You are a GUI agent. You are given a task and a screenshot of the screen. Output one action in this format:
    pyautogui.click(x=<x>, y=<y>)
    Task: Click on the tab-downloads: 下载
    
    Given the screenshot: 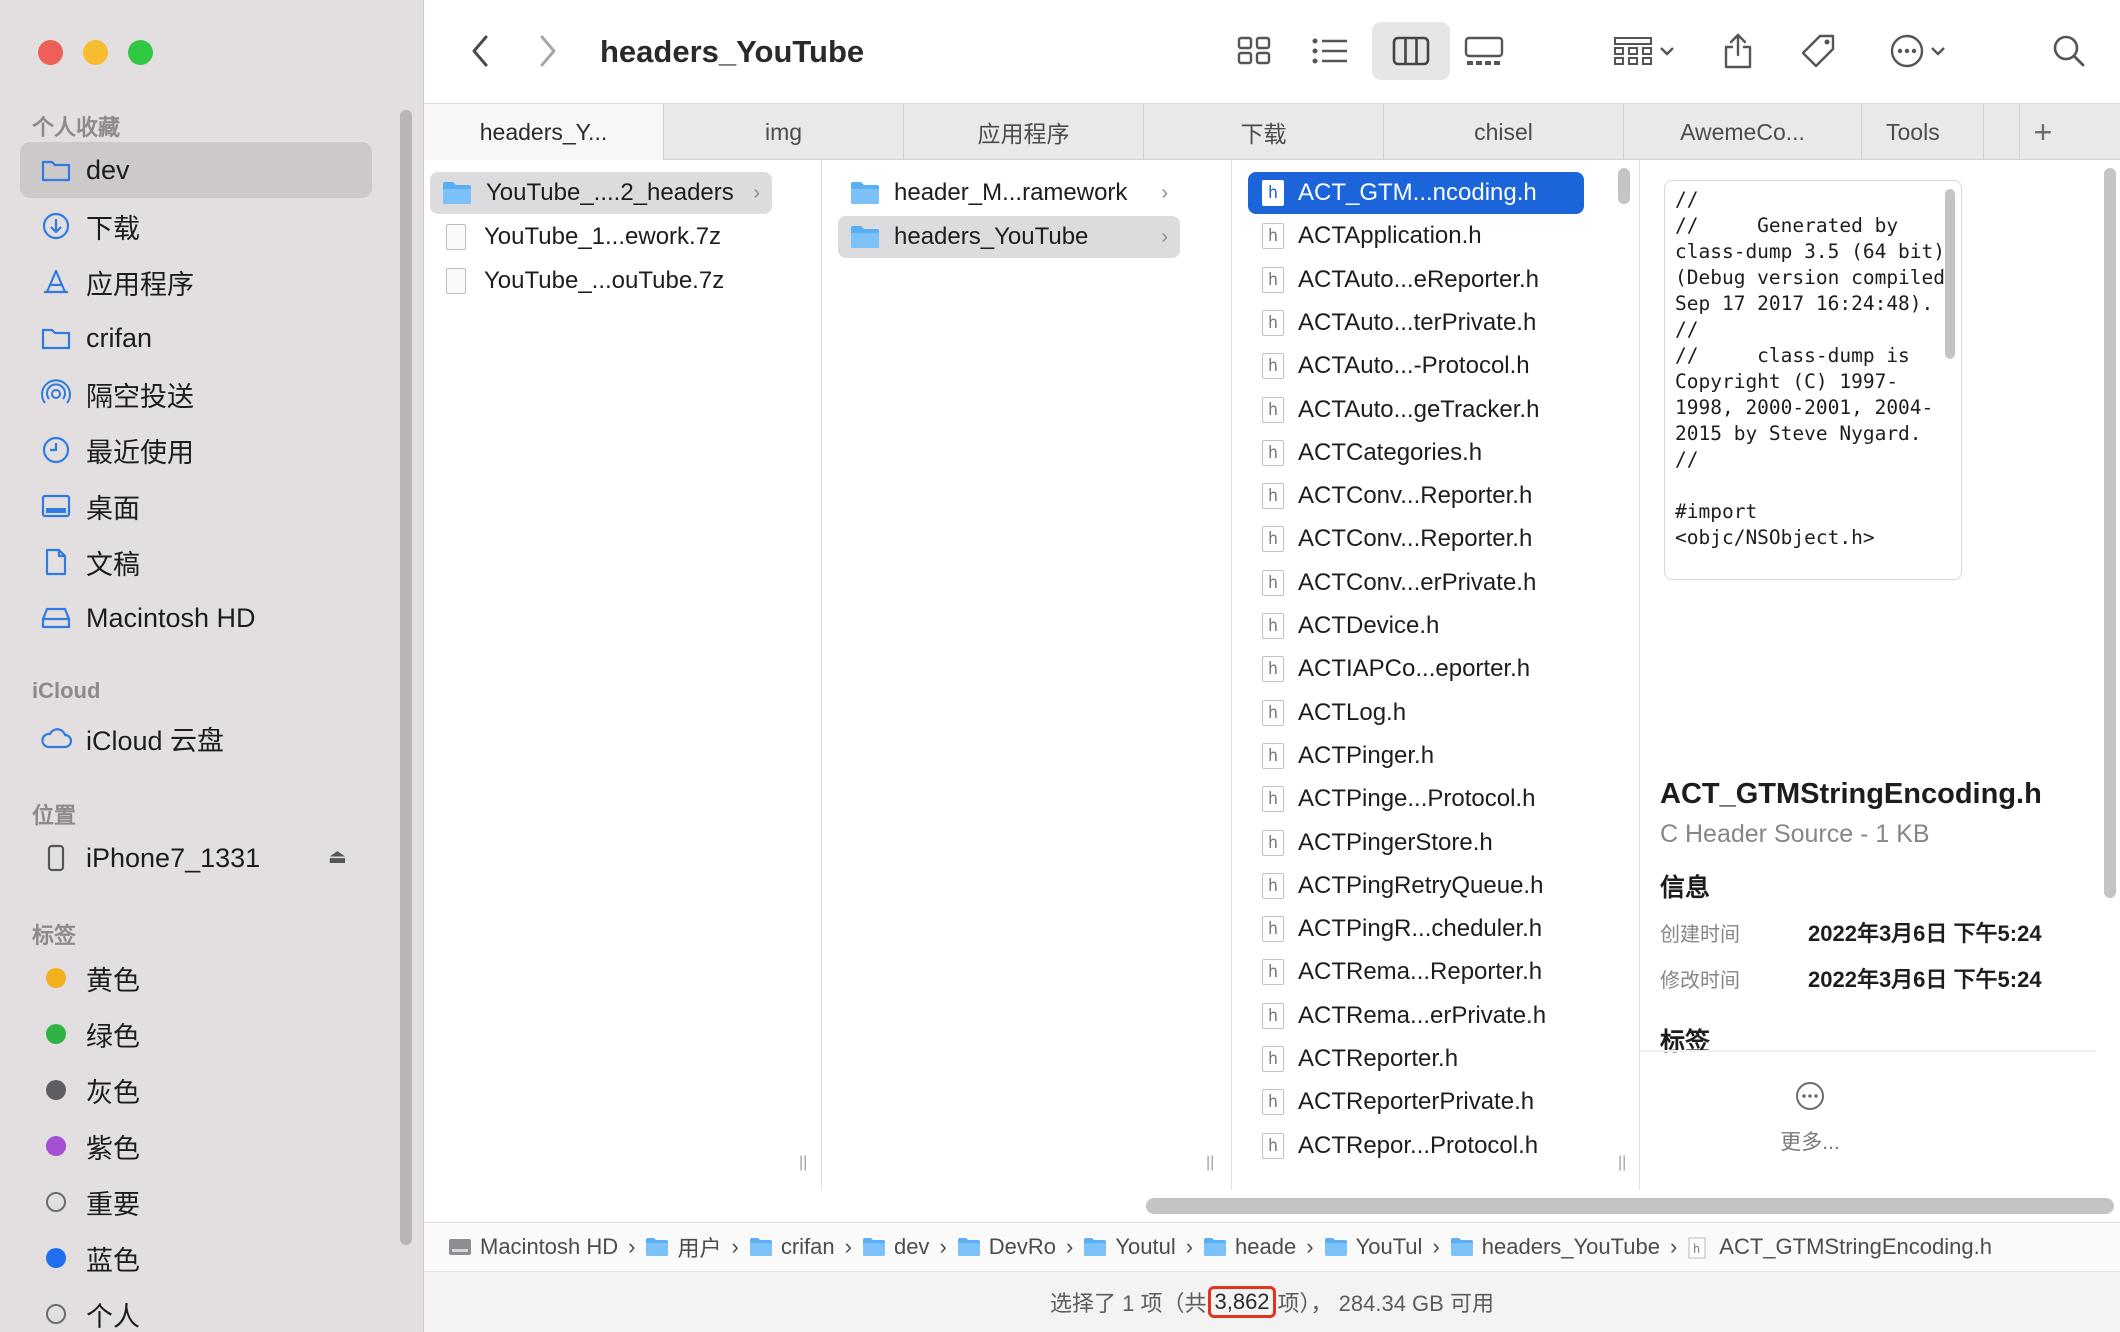 What is the action you would take?
    pyautogui.click(x=1264, y=132)
    